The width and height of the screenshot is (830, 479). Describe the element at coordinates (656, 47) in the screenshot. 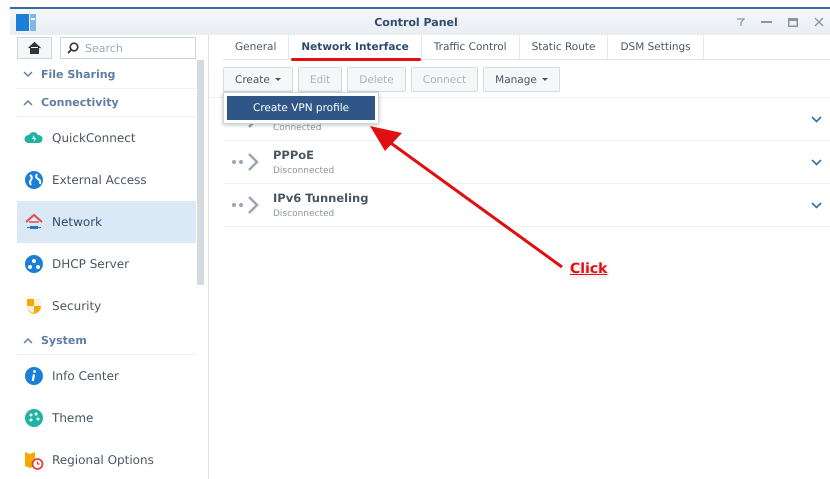

I see `tab: DSM Settings` at that location.